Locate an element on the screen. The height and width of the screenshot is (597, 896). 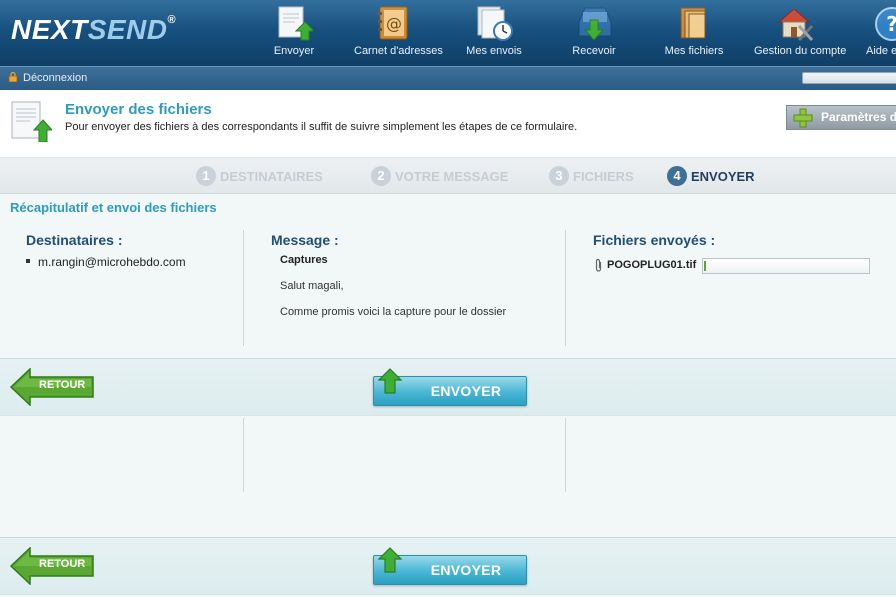
folder-icon is located at coordinates (693, 23).